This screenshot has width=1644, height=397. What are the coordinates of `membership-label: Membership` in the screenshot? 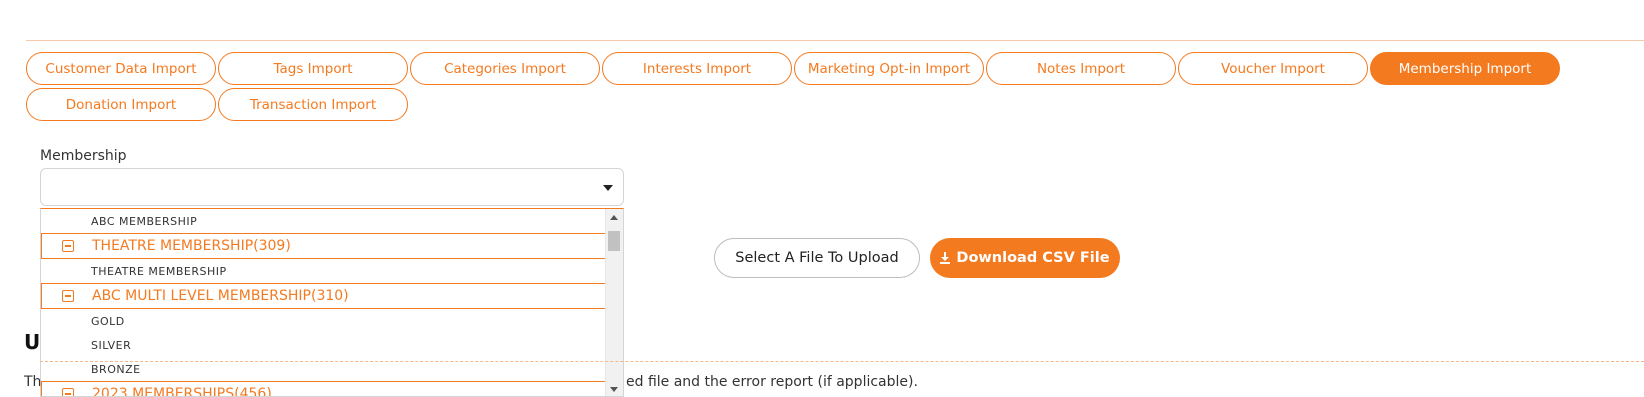 It's located at (83, 156).